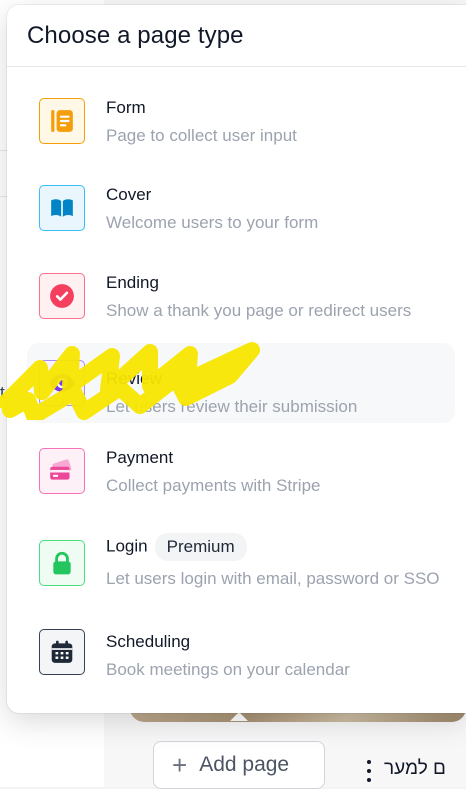 Image resolution: width=466 pixels, height=789 pixels. I want to click on add-page-button: + Add page, so click(239, 765).